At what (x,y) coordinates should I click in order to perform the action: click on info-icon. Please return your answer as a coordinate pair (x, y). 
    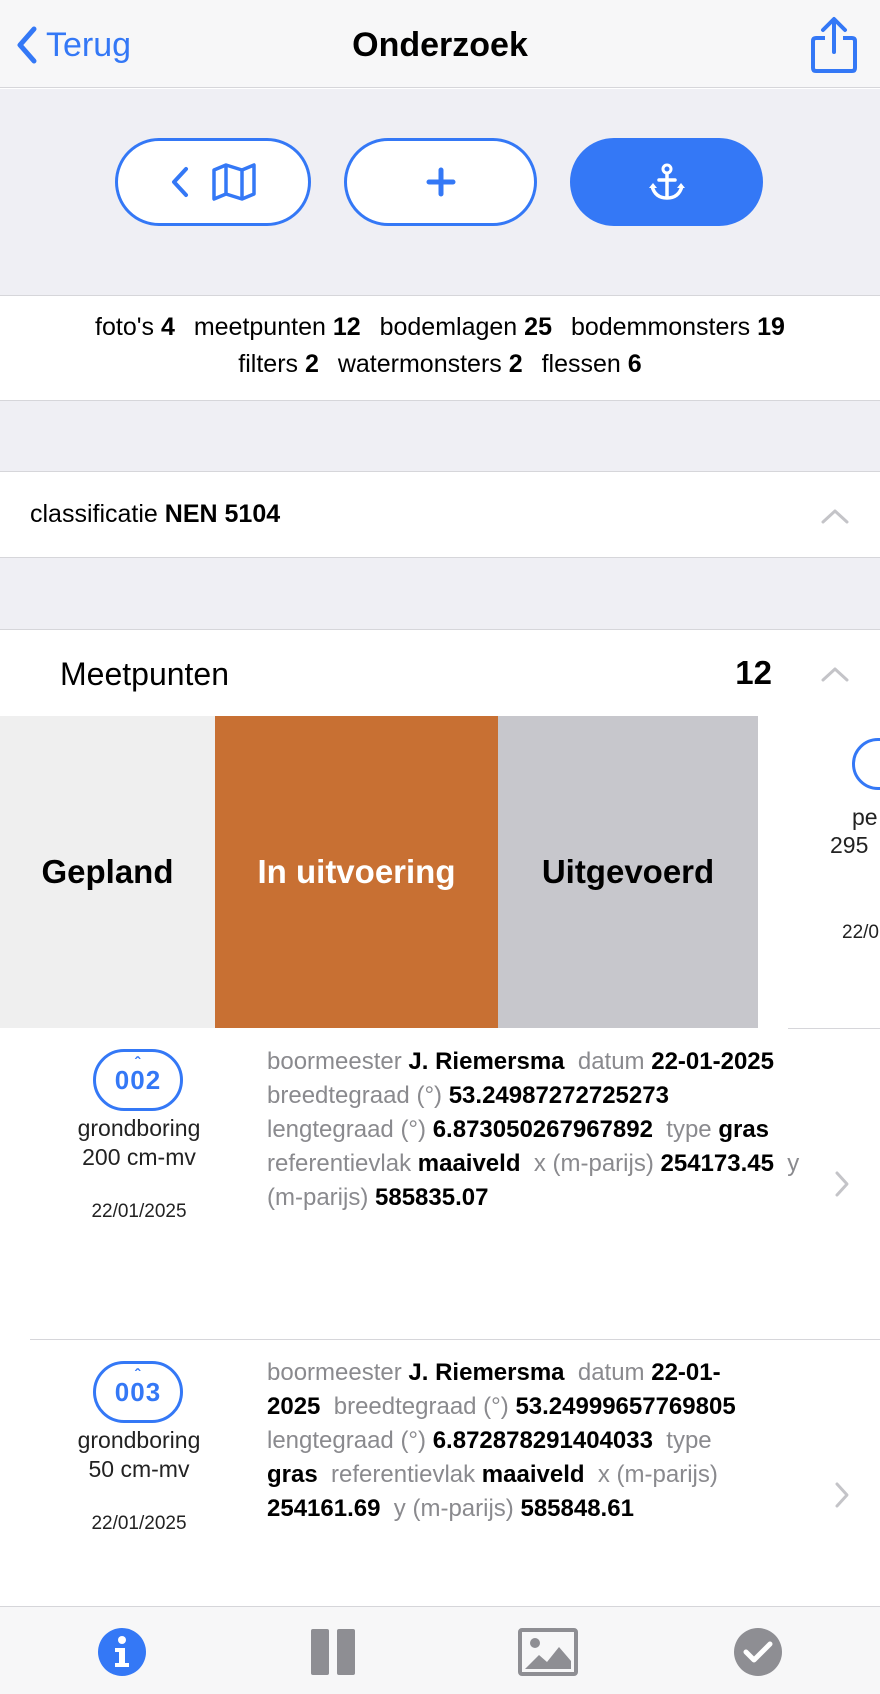
    Looking at the image, I should click on (122, 1652).